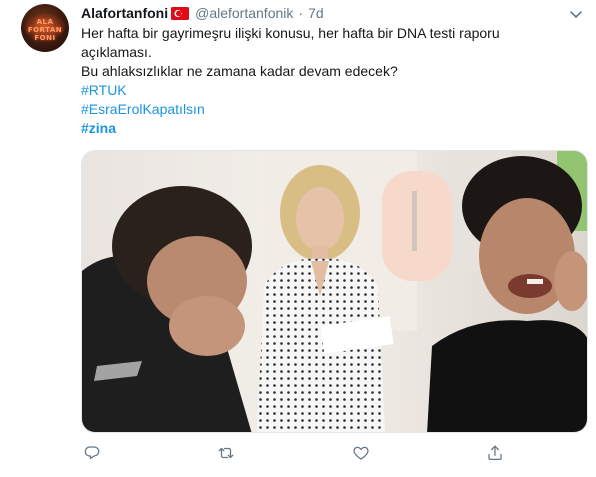 This screenshot has width=596, height=477. I want to click on avatar: ALA FORTAN FONI, so click(45, 28).